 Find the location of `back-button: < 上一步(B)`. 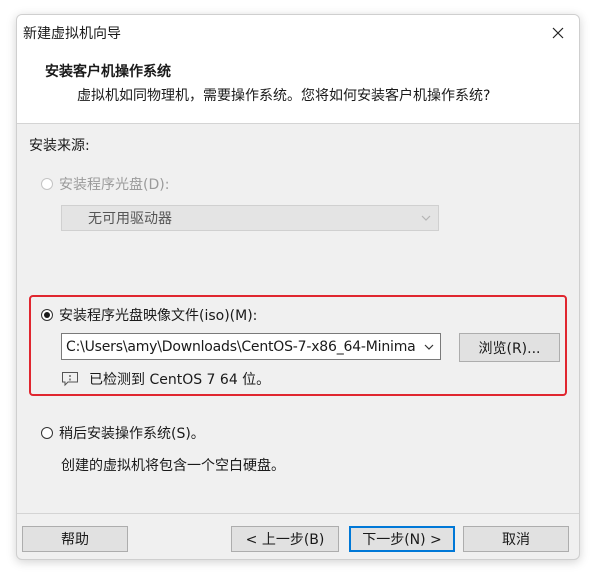

back-button: < 上一步(B) is located at coordinates (285, 539).